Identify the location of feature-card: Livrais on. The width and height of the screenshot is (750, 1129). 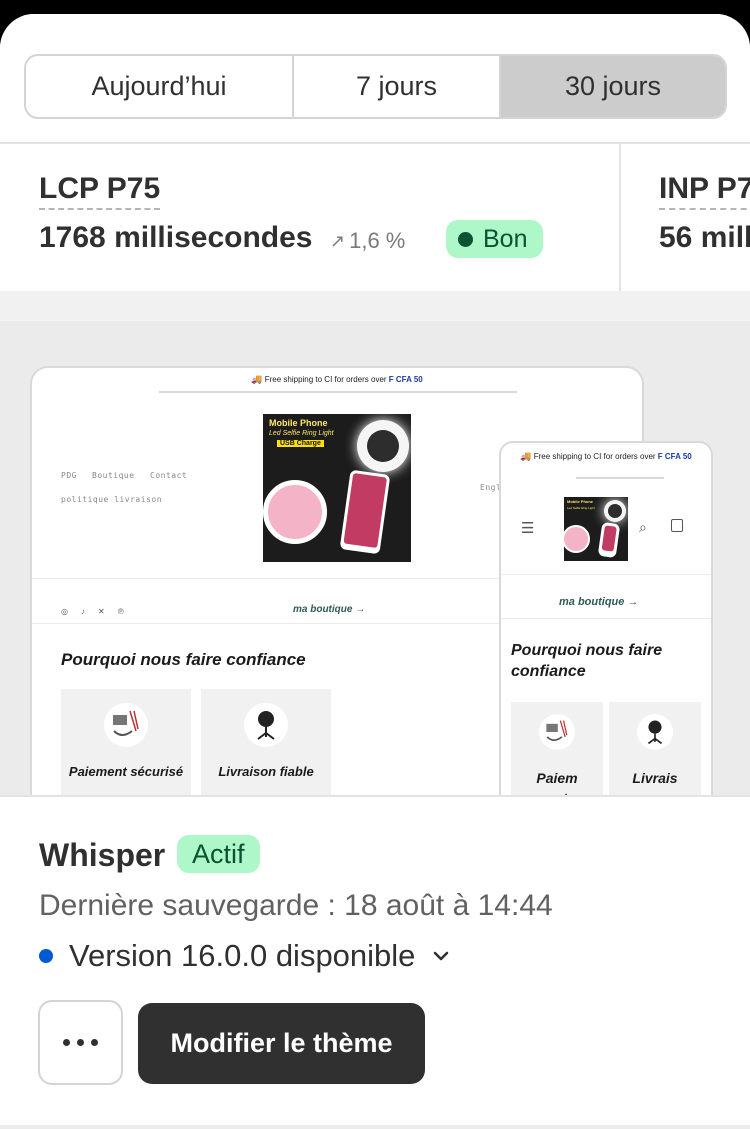
(655, 748).